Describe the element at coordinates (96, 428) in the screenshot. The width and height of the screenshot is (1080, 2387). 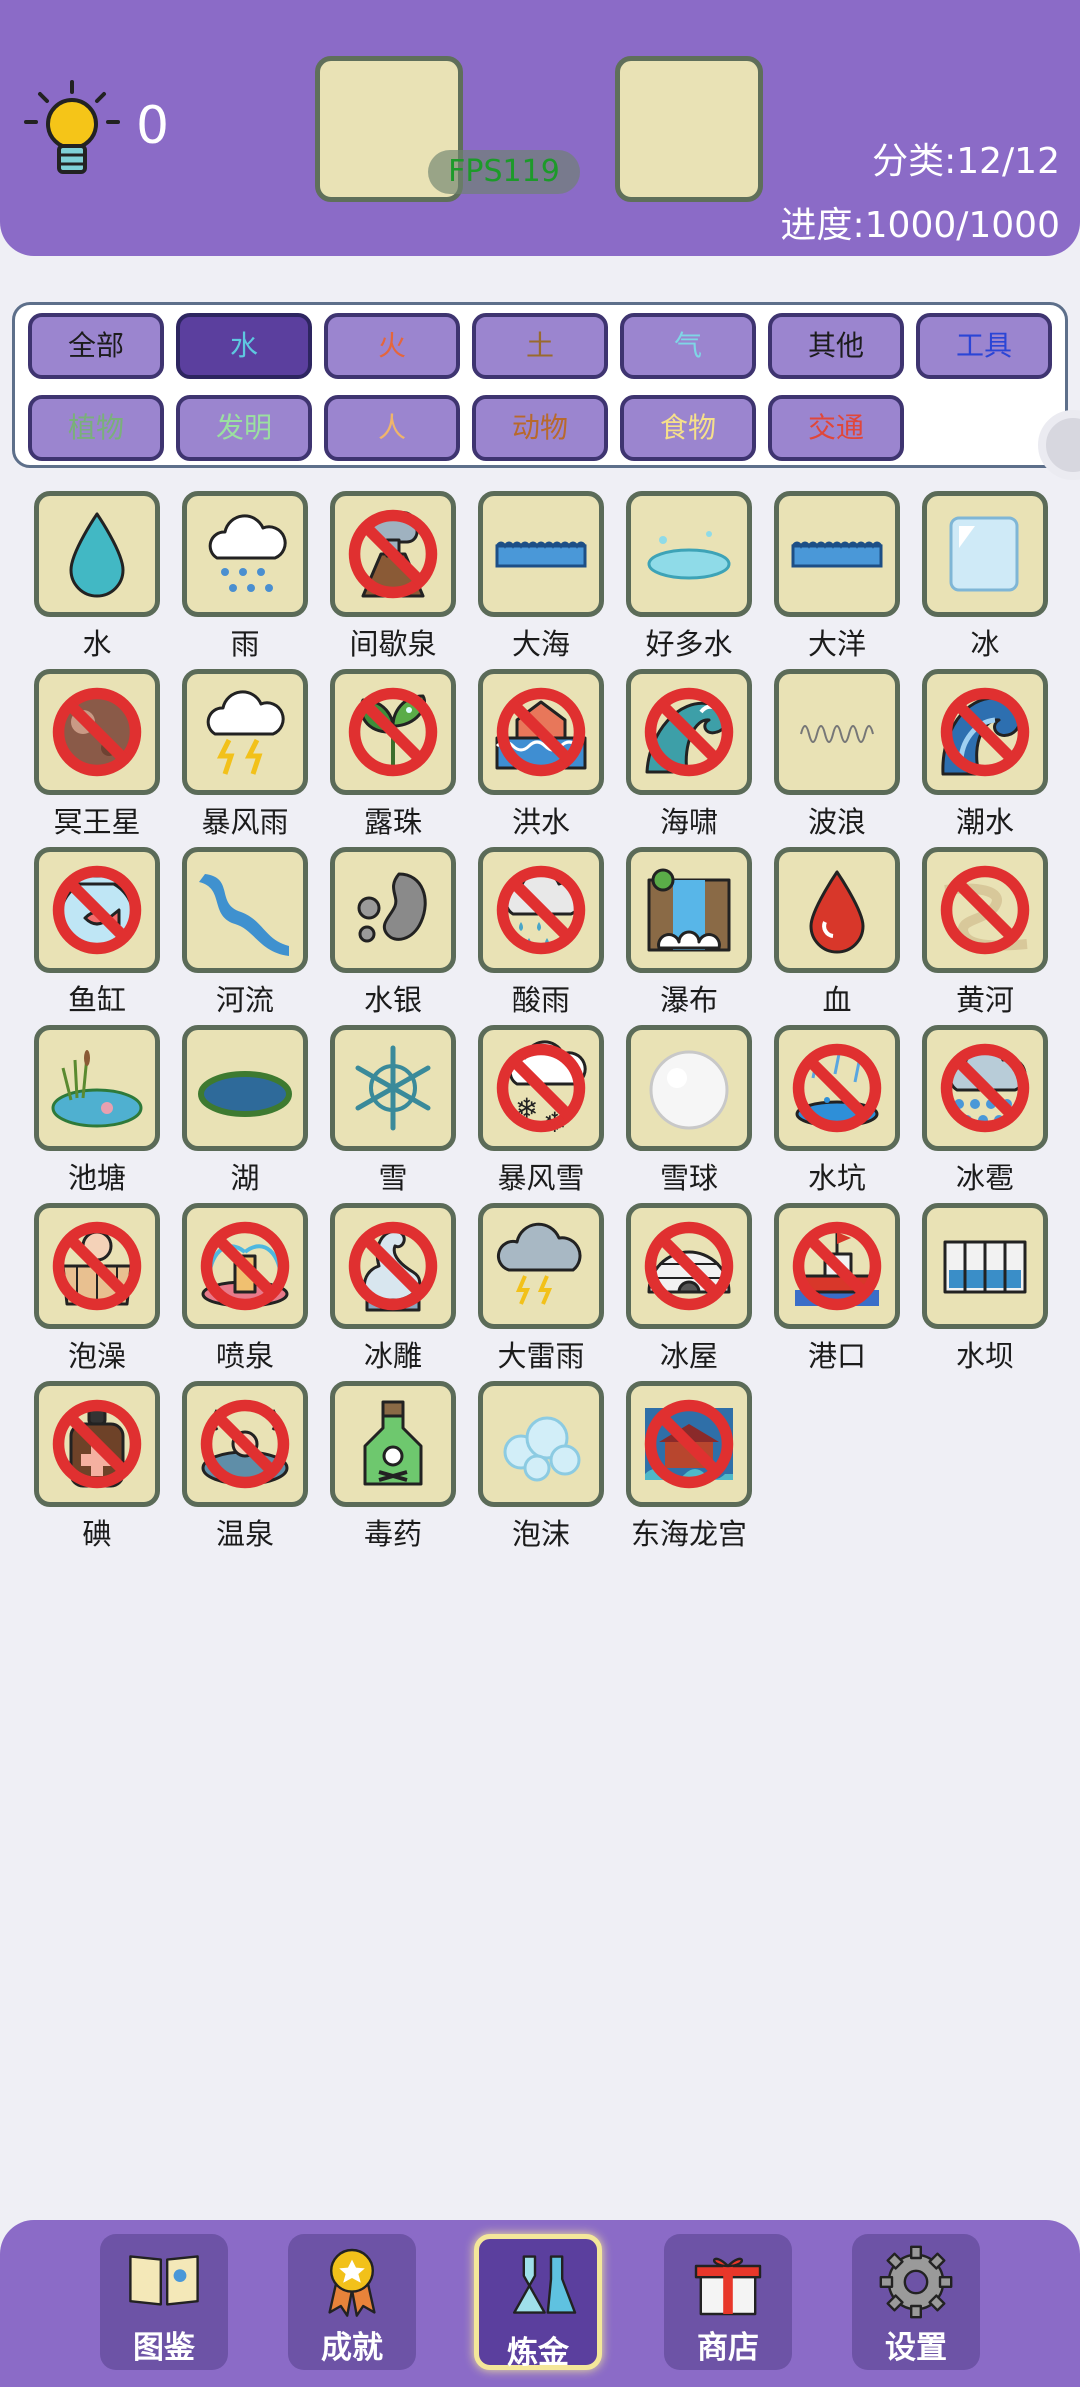
I see `category-chip: 植物` at that location.